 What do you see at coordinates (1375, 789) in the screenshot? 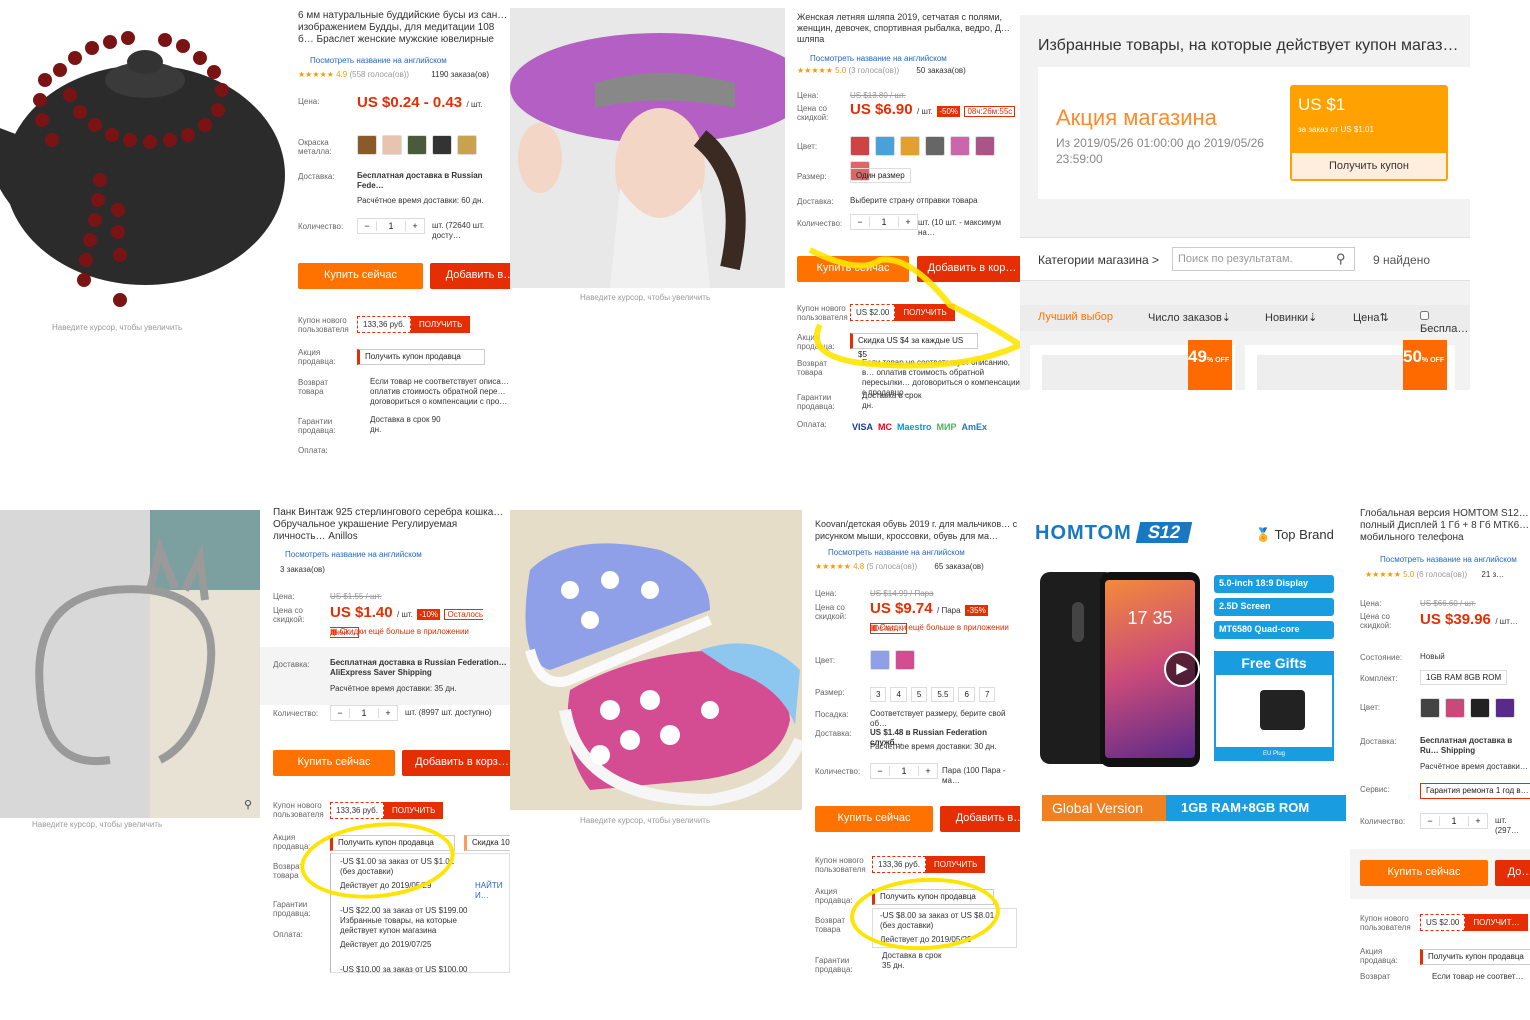
I see `service-label: Сервис:` at bounding box center [1375, 789].